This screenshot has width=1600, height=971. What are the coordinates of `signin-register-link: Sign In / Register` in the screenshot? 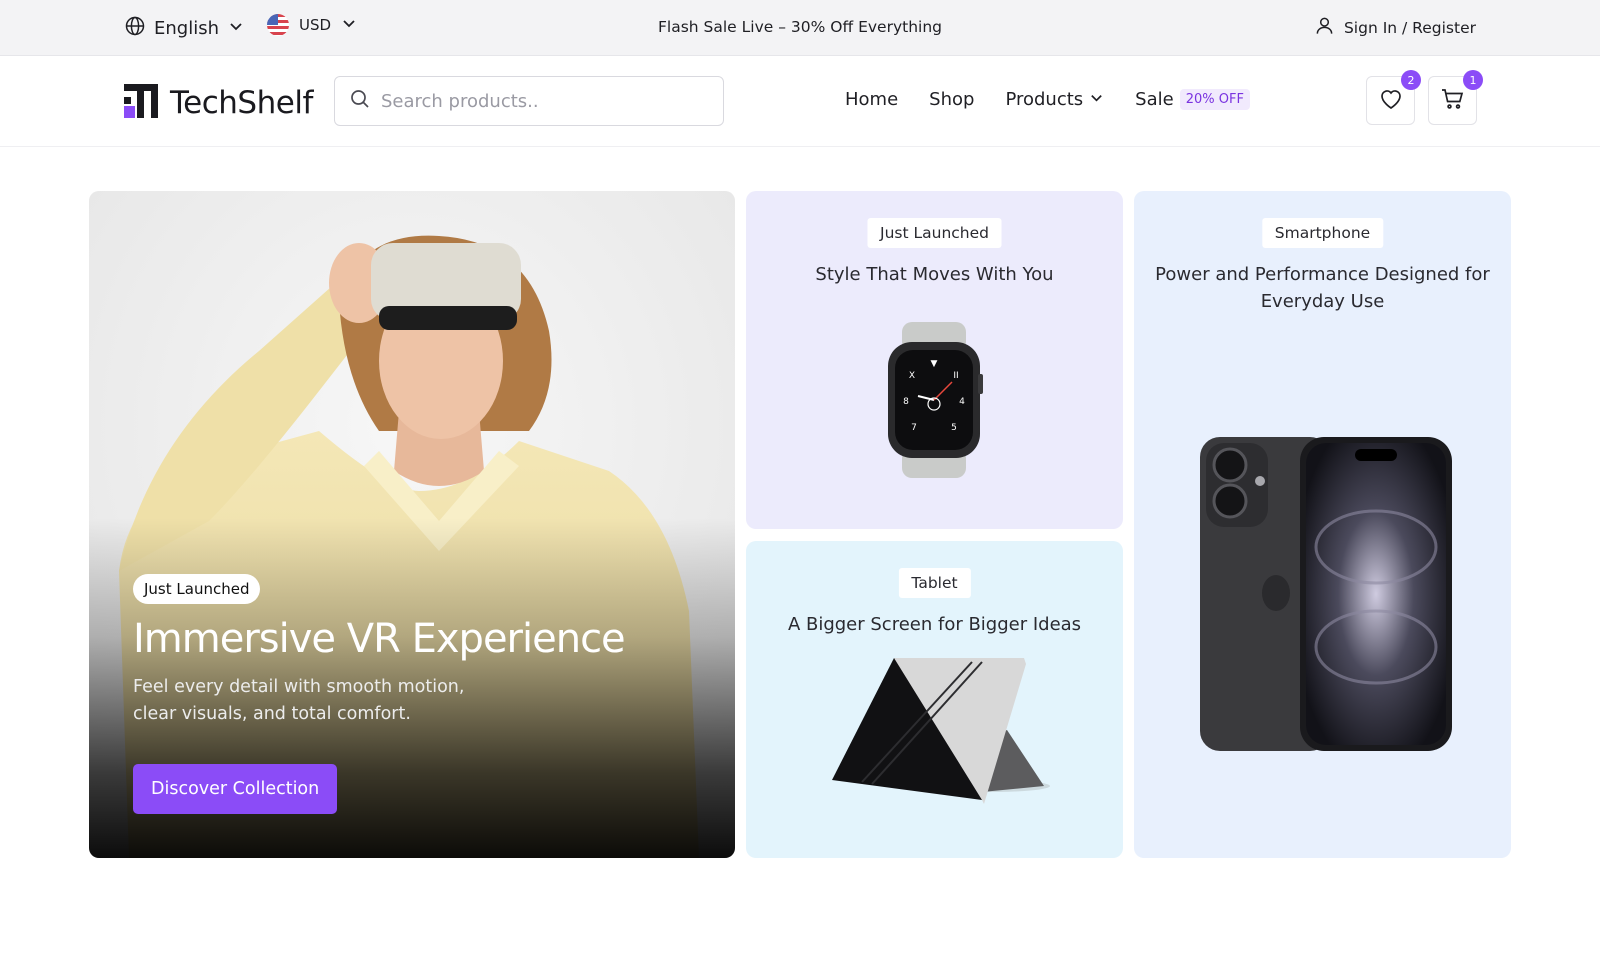 It's located at (1395, 27).